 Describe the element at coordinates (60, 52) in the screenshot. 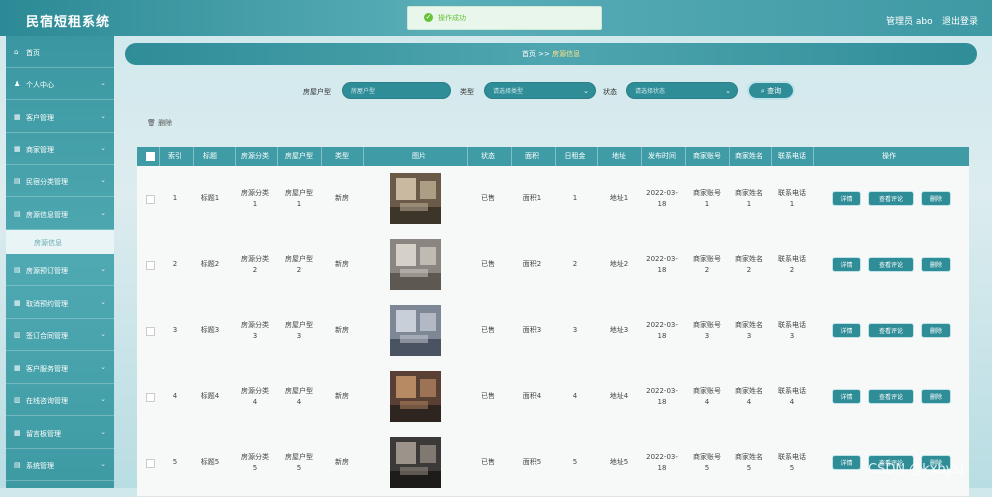

I see `sidebar-item-0: ⌂ 首页` at that location.